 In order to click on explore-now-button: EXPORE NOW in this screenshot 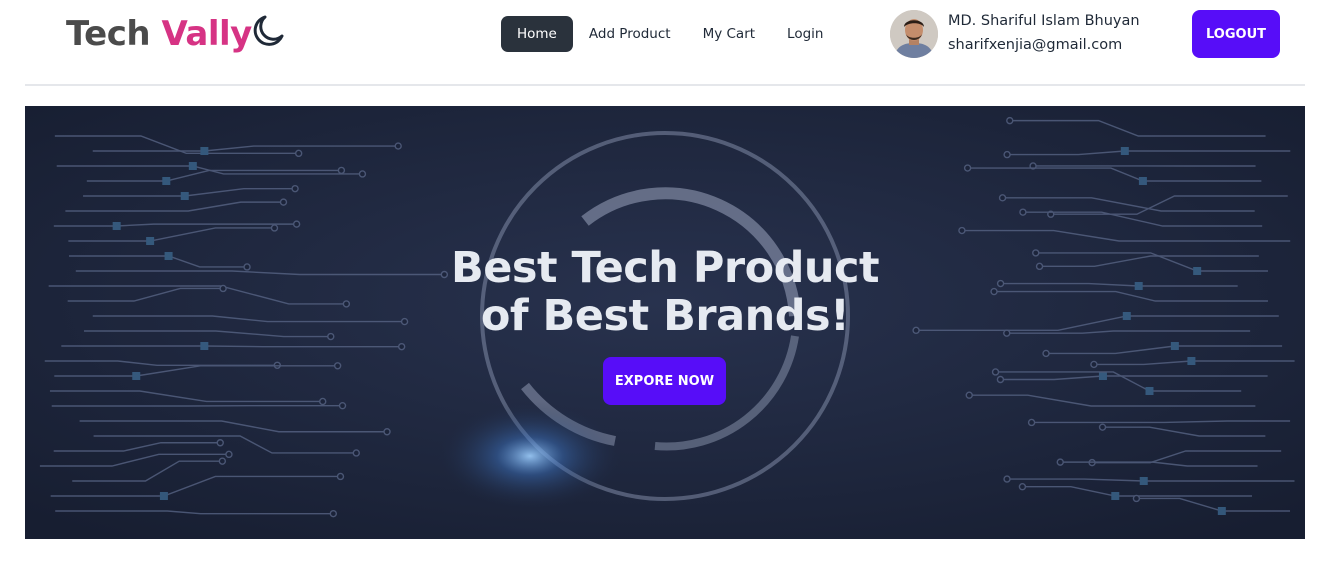, I will do `click(664, 381)`.